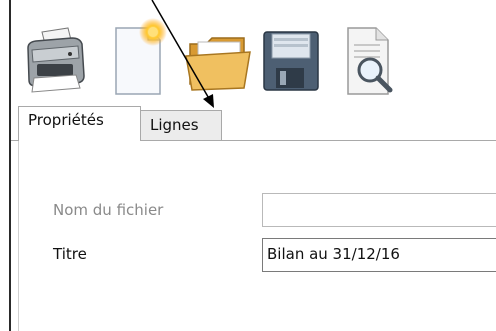 Image resolution: width=496 pixels, height=331 pixels. What do you see at coordinates (218, 64) in the screenshot?
I see `open-folder-icon` at bounding box center [218, 64].